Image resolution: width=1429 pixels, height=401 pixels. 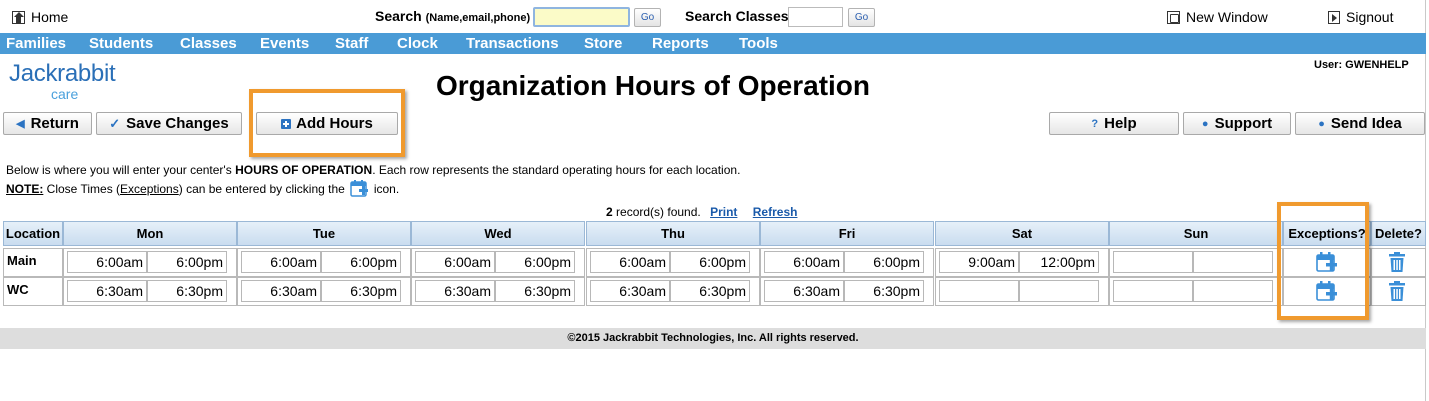 What do you see at coordinates (1059, 262) in the screenshot?
I see `close-time-input: 12:00pm` at bounding box center [1059, 262].